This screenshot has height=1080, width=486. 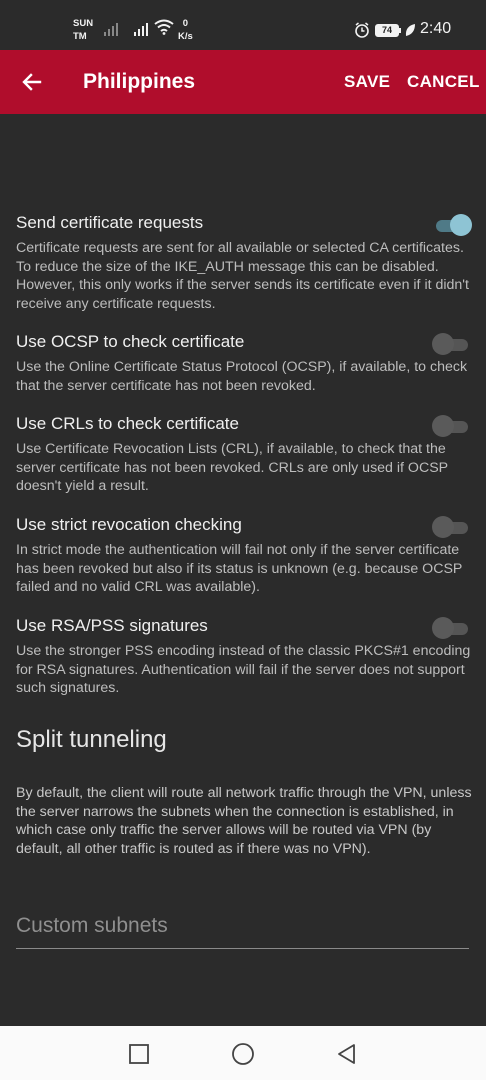 I want to click on signal-strength-icon, so click(x=112, y=29).